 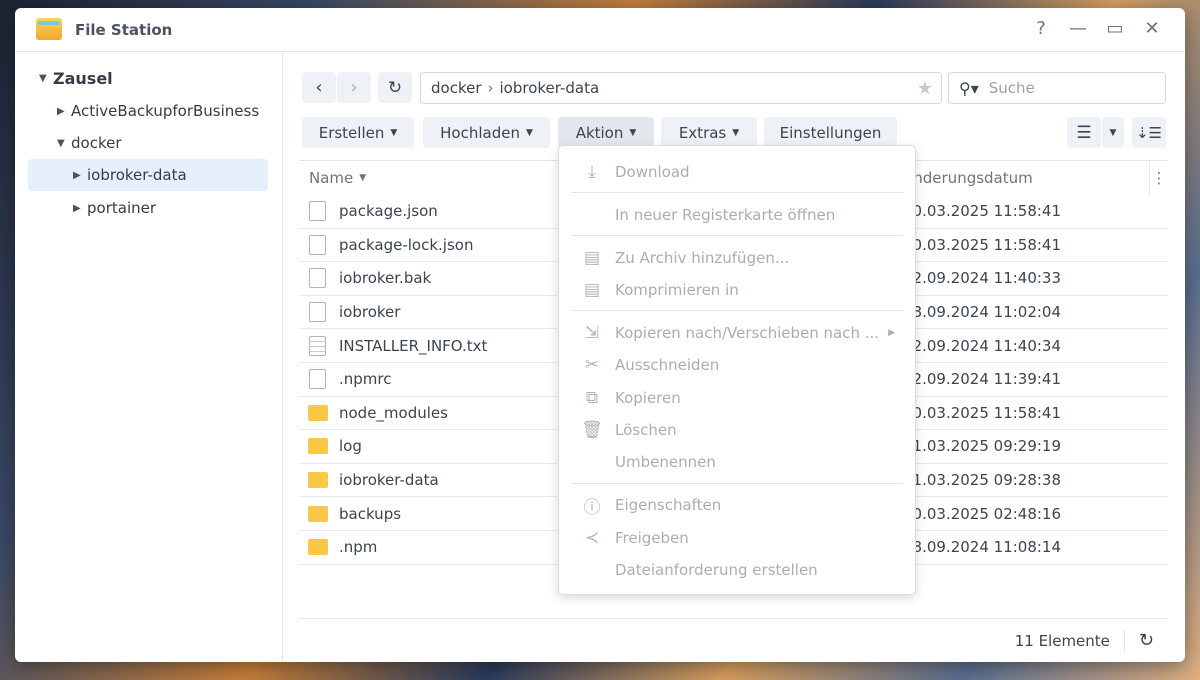 I want to click on column-header-name: Name ▼, so click(x=337, y=178).